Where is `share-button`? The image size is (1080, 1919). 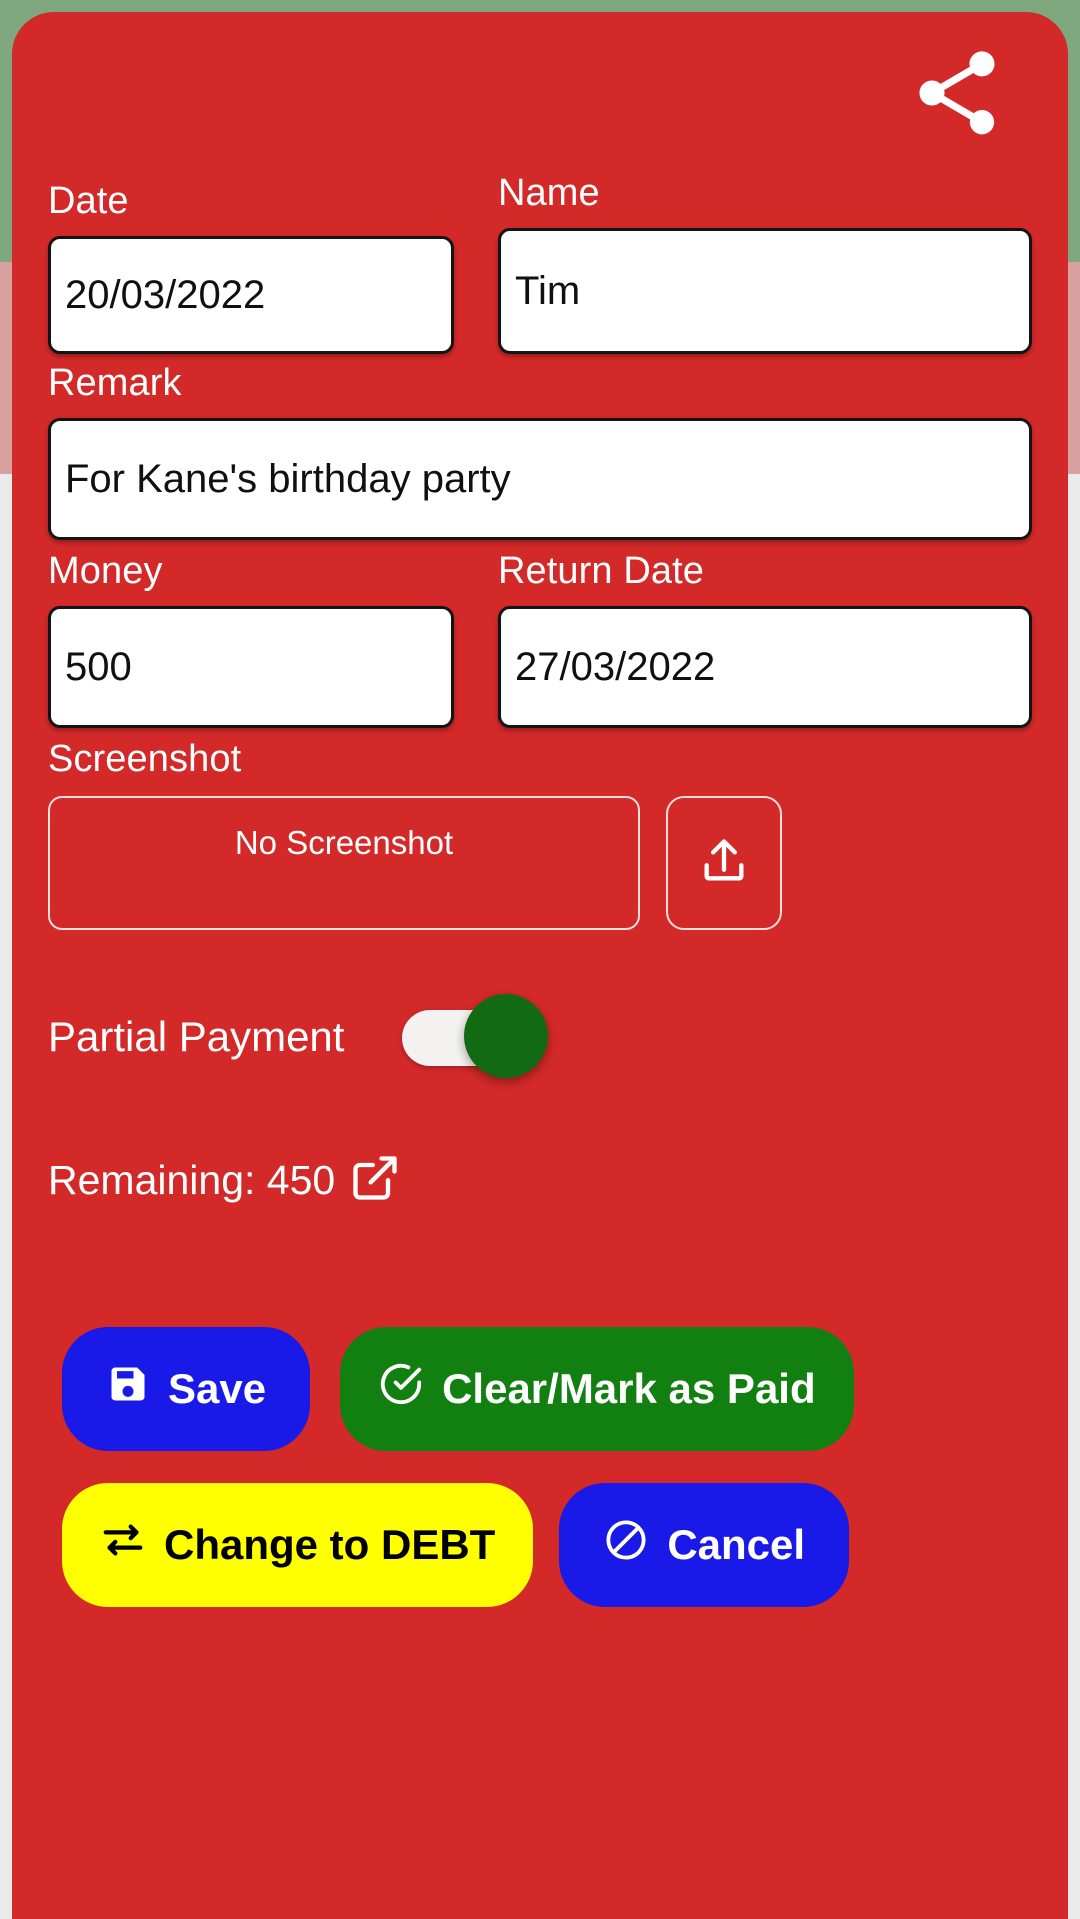 share-button is located at coordinates (957, 93).